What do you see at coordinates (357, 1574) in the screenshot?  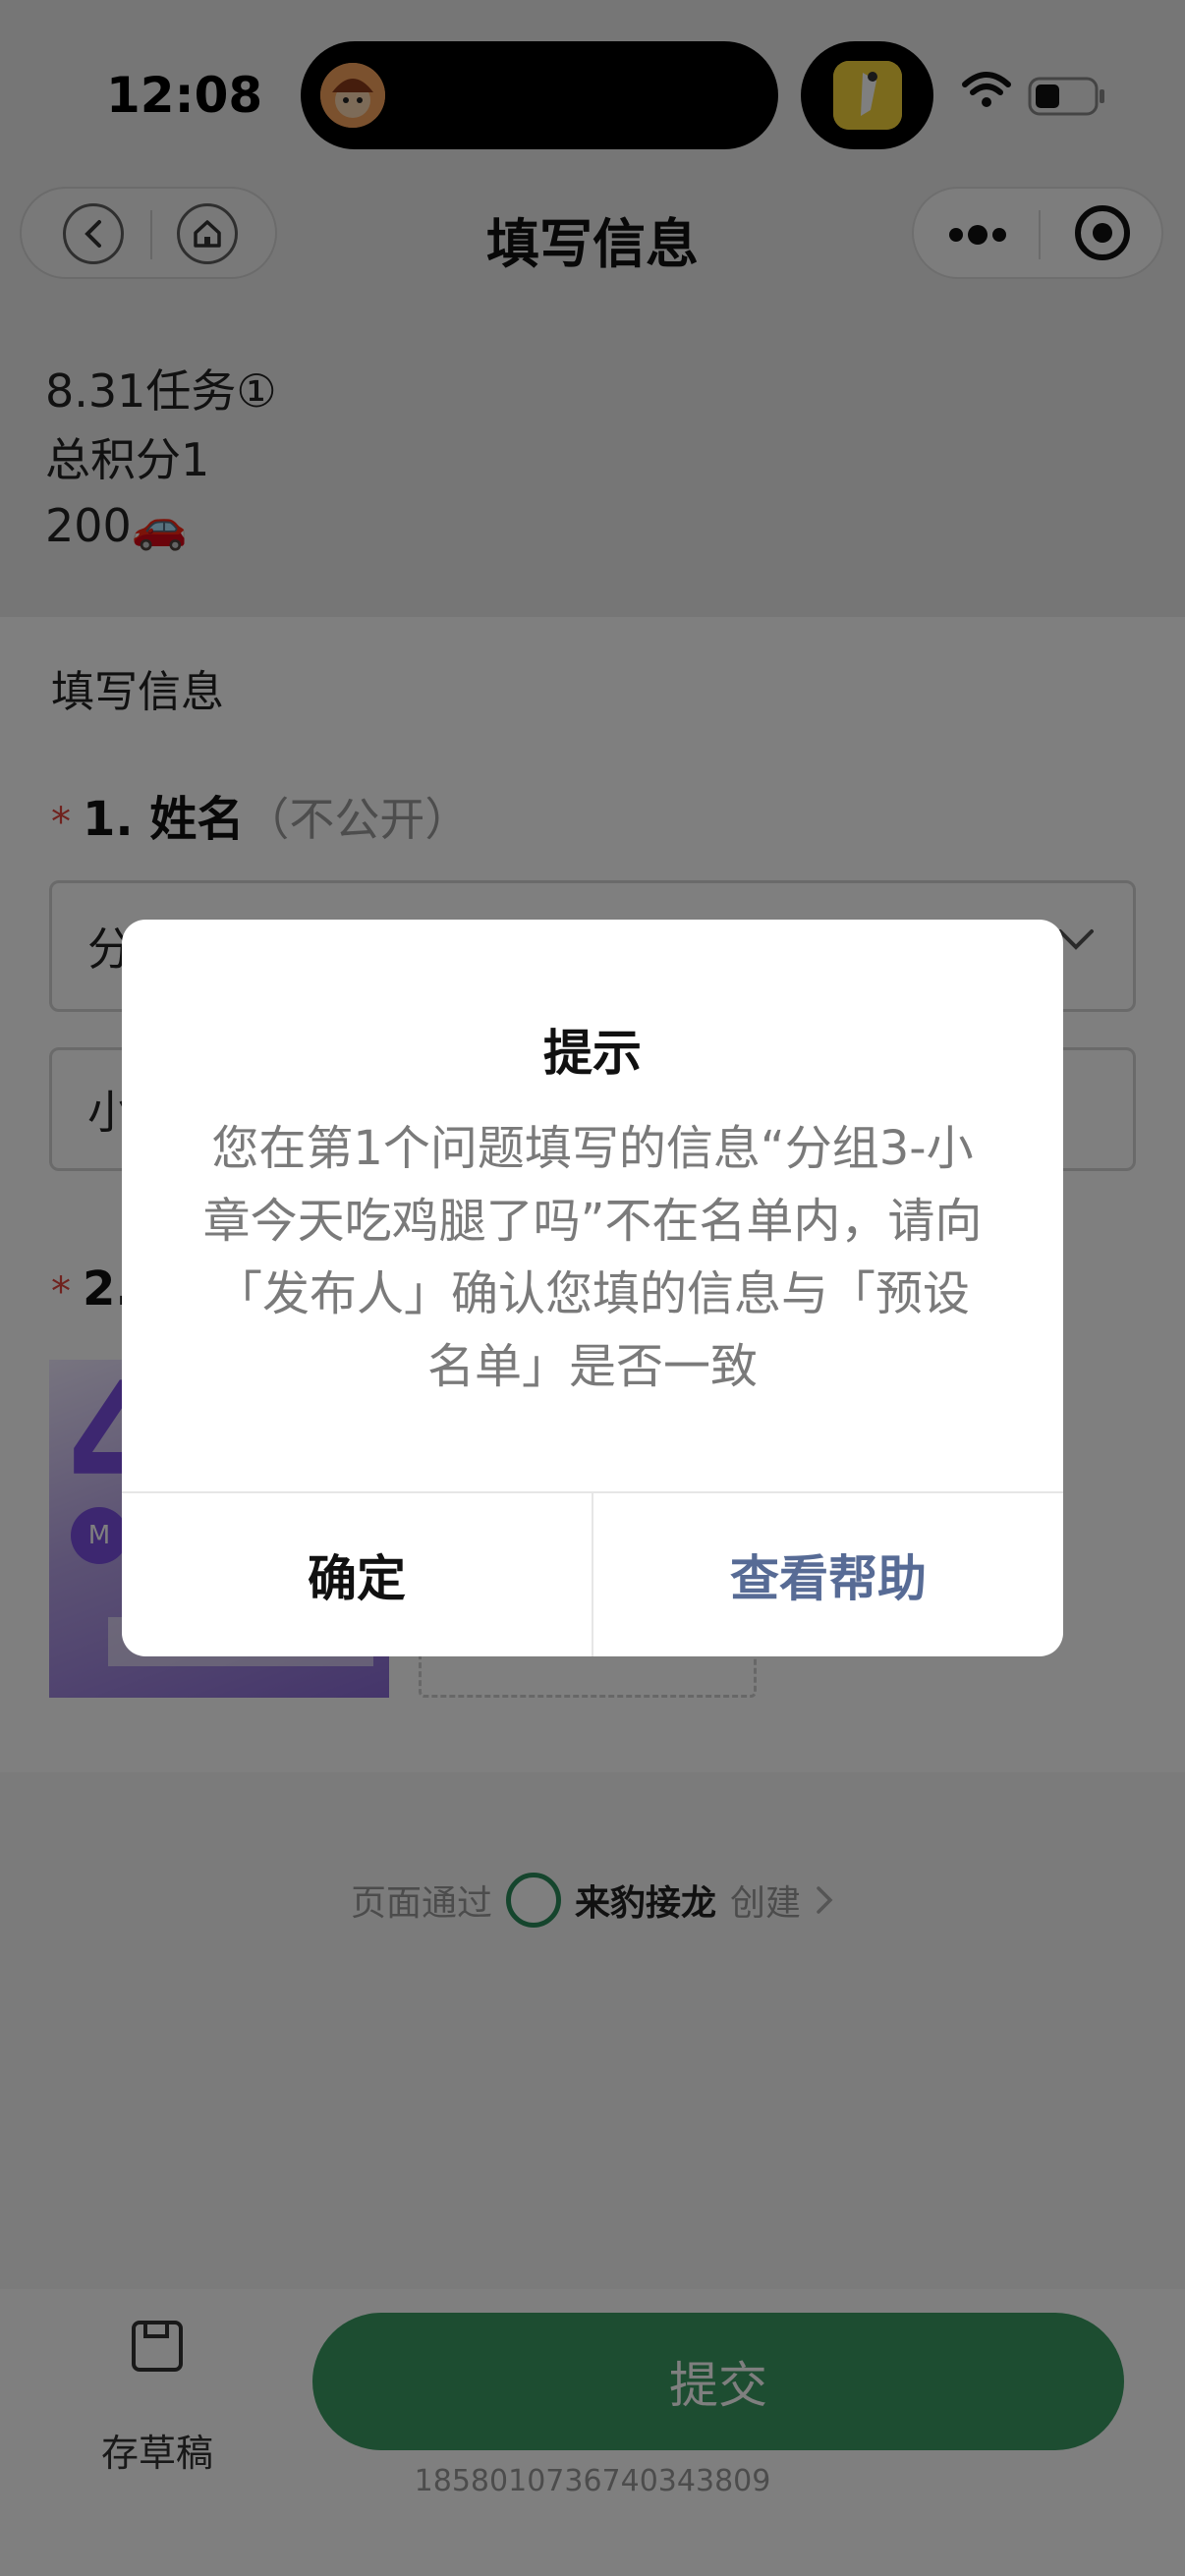 I see `confirm-button: 确定` at bounding box center [357, 1574].